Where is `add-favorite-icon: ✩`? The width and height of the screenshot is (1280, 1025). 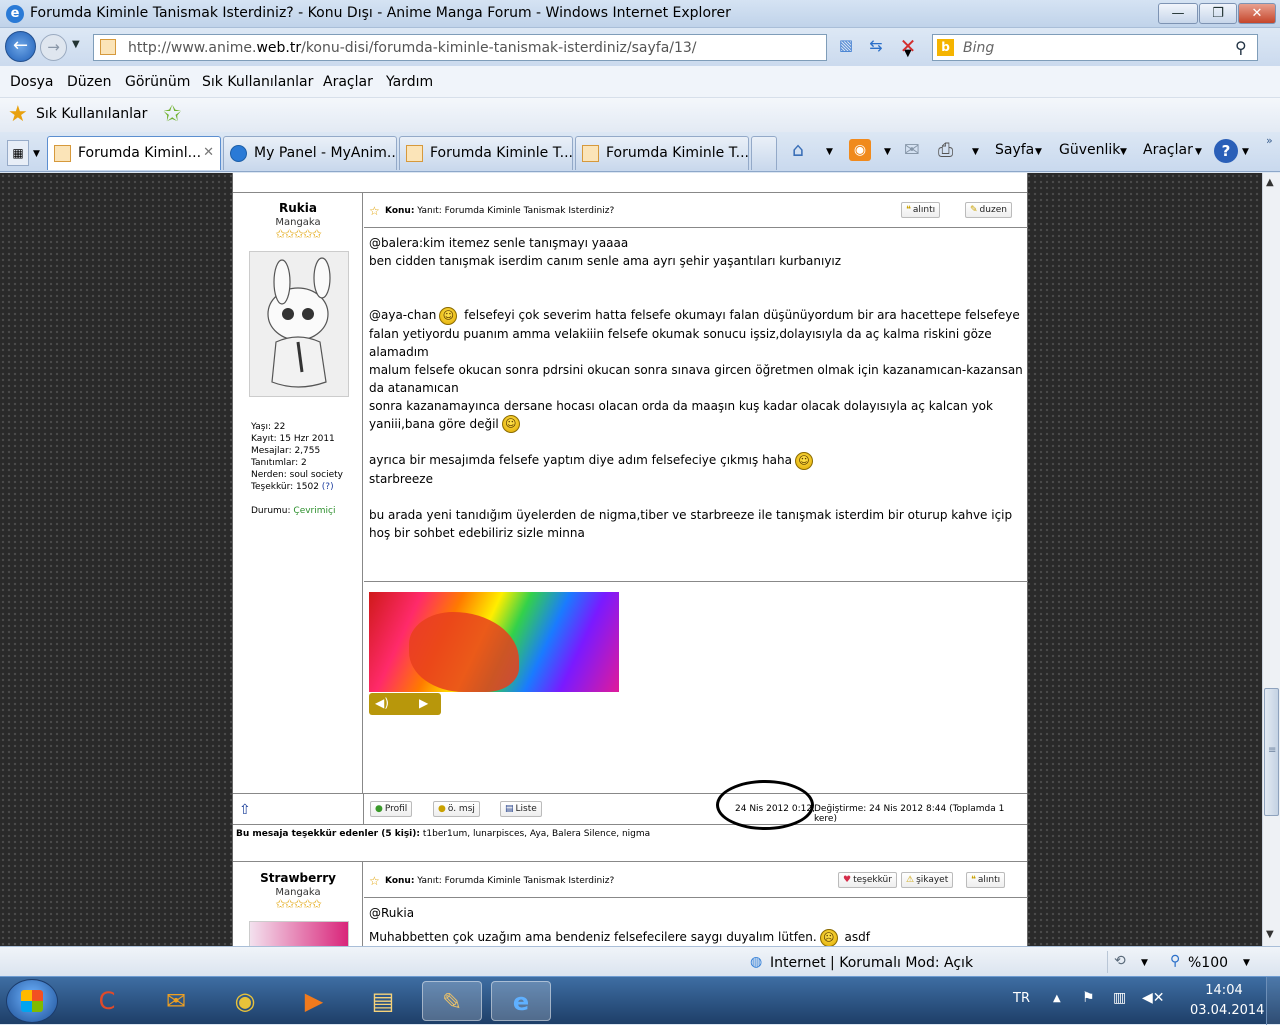 add-favorite-icon: ✩ is located at coordinates (172, 114).